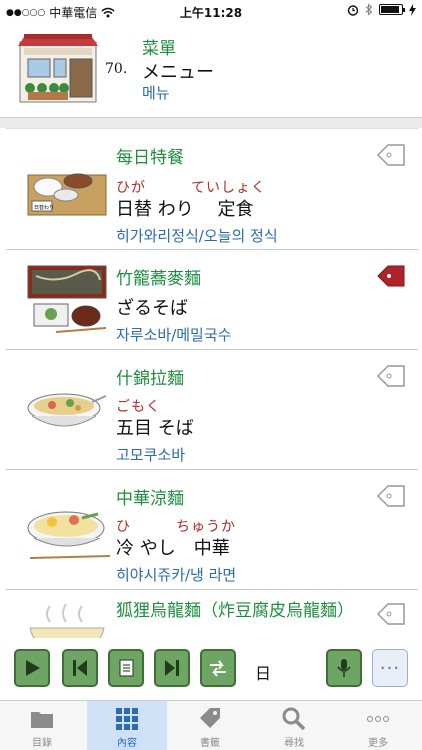 This screenshot has width=422, height=750. I want to click on cold-ramen-icon, so click(68, 535).